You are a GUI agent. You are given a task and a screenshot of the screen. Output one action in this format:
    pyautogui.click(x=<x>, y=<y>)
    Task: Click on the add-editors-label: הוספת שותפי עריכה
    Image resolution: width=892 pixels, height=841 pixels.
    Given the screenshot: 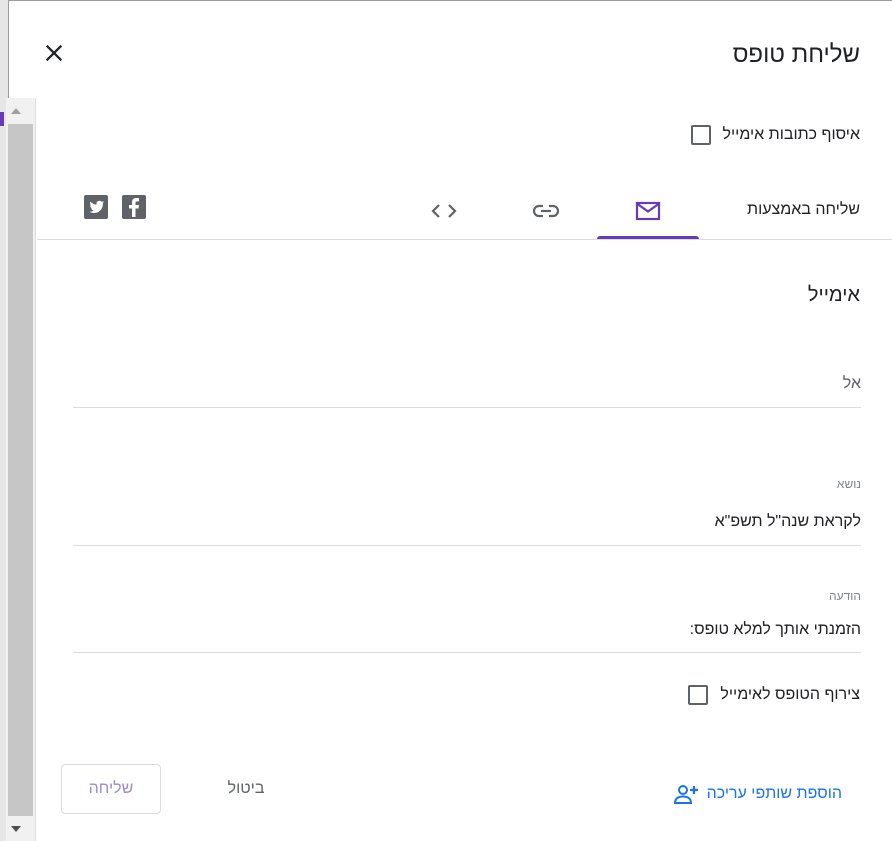 What is the action you would take?
    pyautogui.click(x=774, y=793)
    